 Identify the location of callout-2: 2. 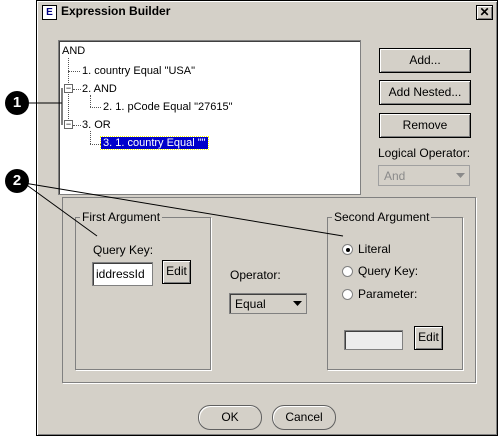
(17, 181).